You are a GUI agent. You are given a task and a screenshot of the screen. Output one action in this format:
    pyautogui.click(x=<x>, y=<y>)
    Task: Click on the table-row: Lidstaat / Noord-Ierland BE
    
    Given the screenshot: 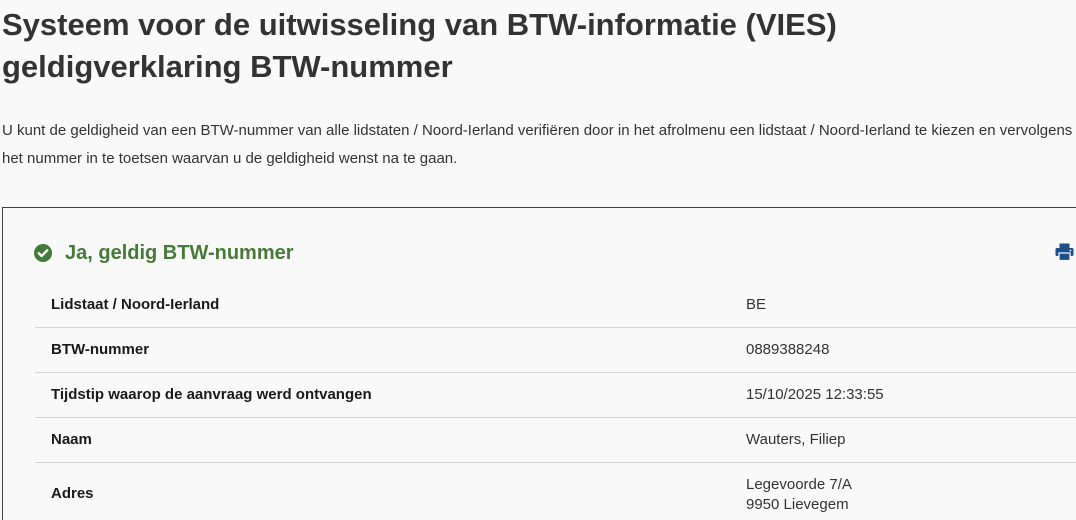 What is the action you would take?
    pyautogui.click(x=555, y=305)
    